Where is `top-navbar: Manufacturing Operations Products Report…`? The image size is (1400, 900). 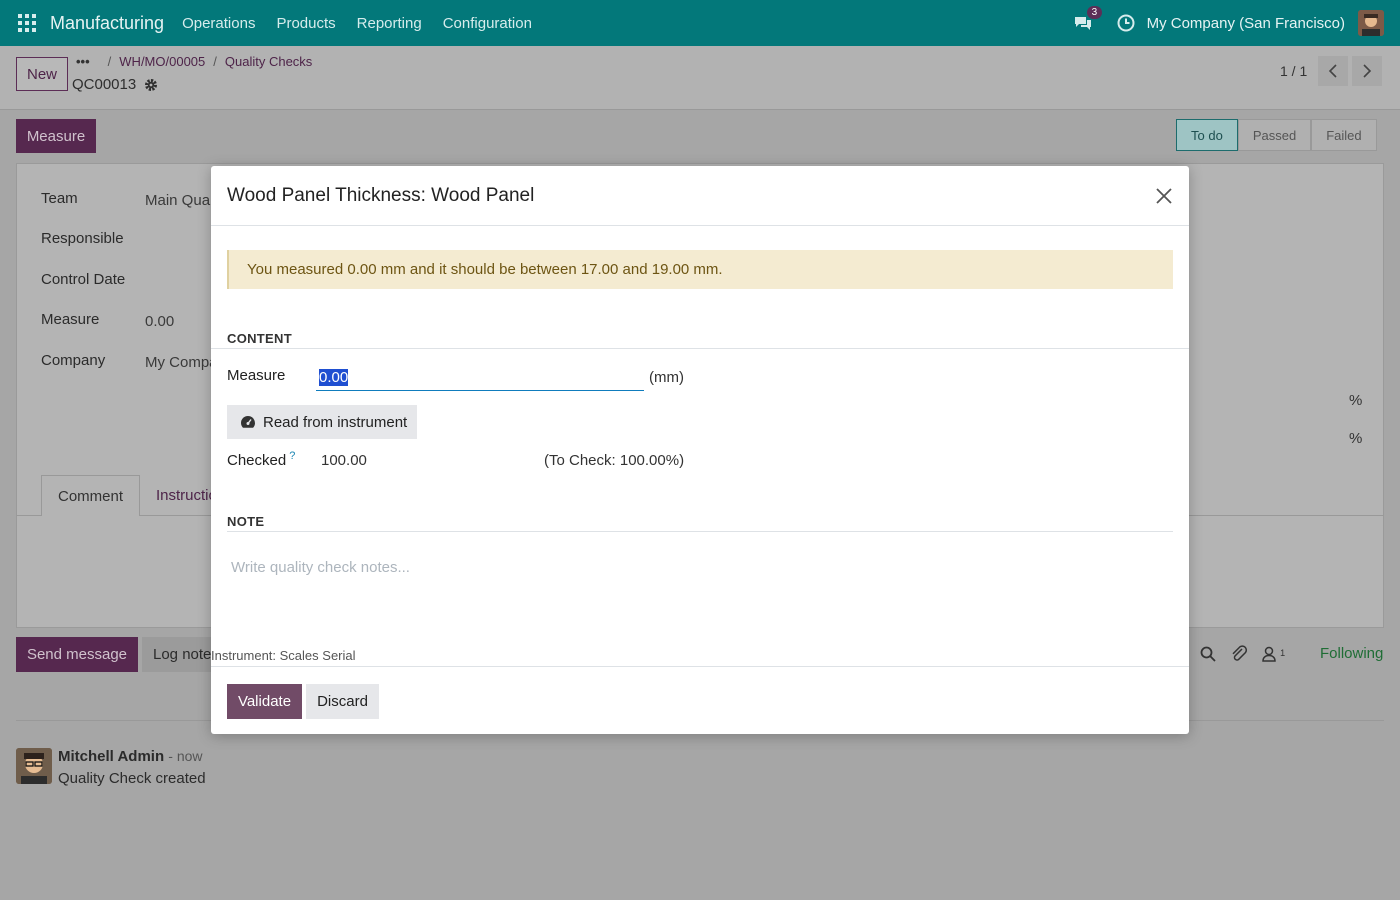
top-navbar: Manufacturing Operations Products Report… is located at coordinates (700, 23).